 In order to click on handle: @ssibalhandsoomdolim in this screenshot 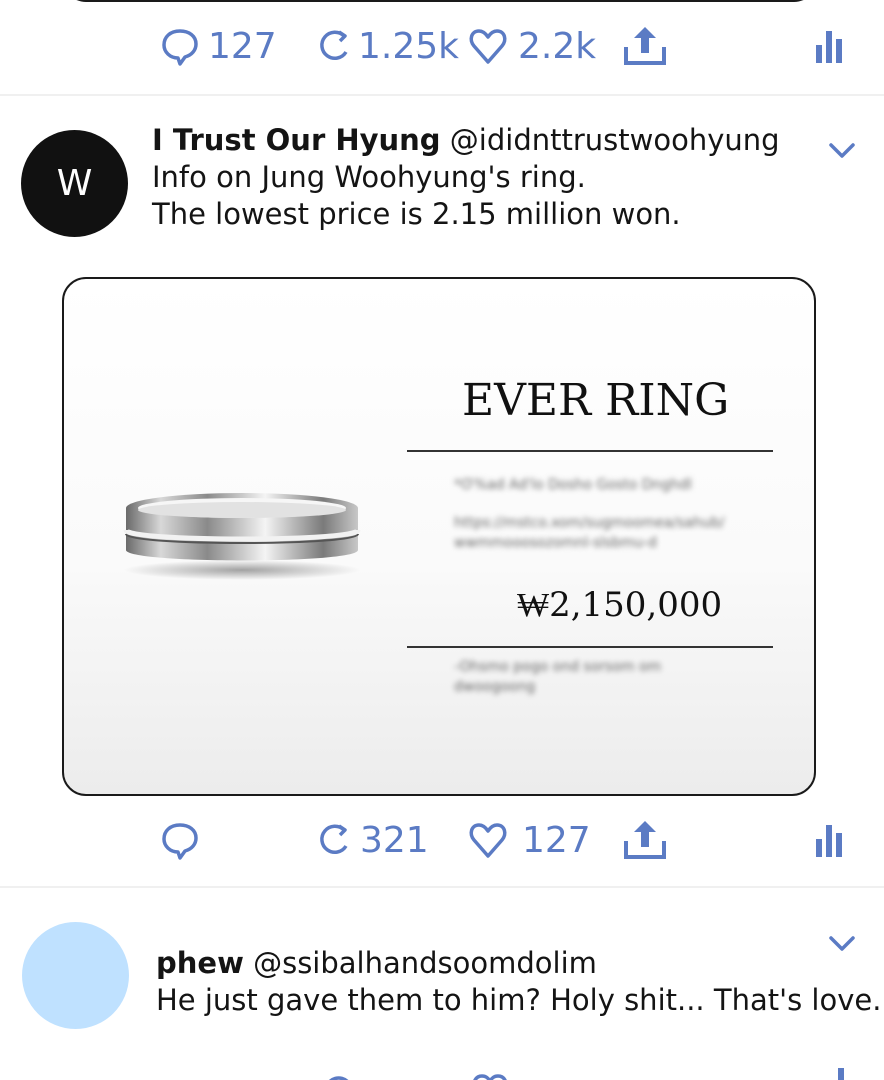, I will do `click(425, 963)`.